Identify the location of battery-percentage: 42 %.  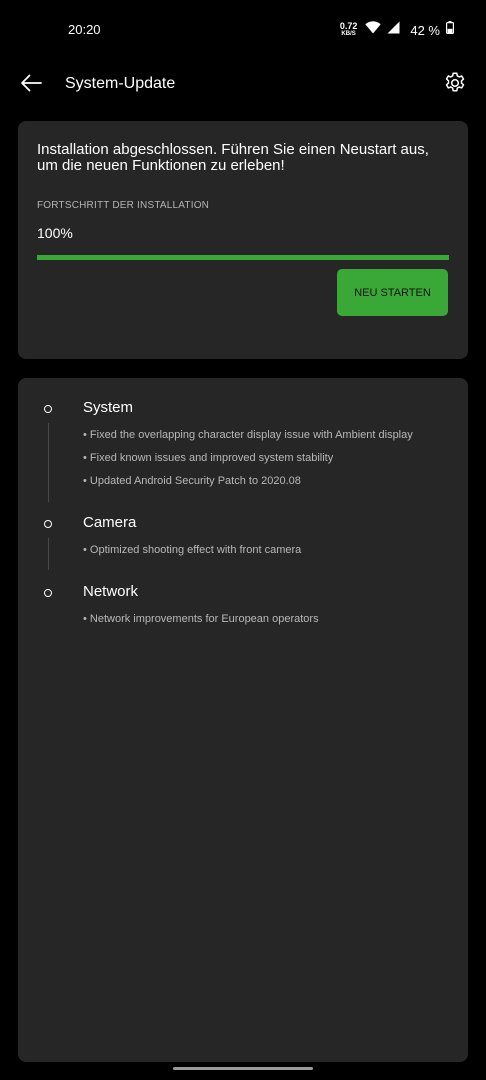
(425, 30).